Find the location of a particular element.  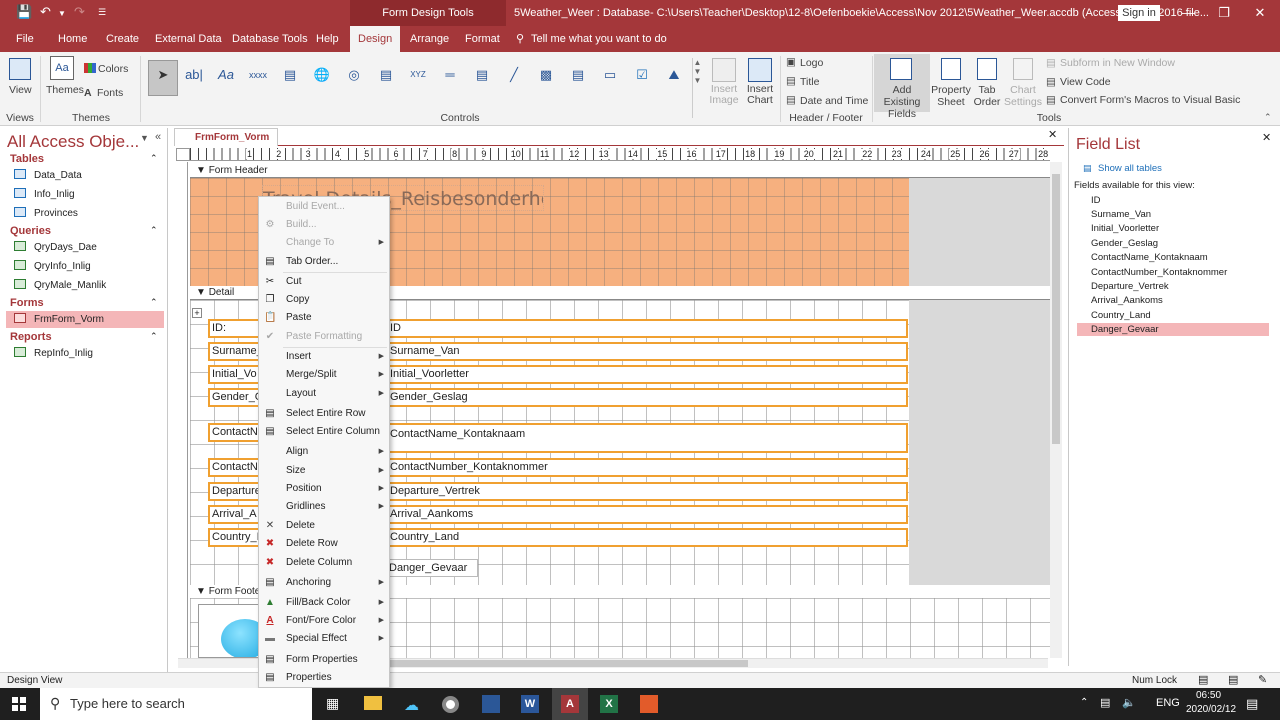

label-control-icon: Aa is located at coordinates (226, 74).